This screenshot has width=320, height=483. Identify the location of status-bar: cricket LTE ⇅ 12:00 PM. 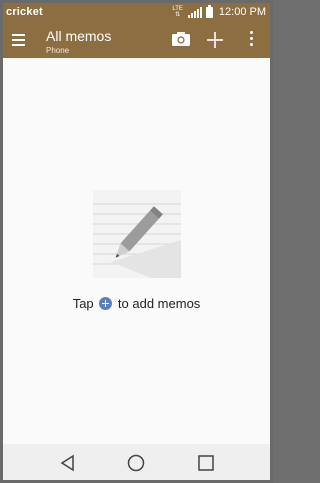
(136, 13).